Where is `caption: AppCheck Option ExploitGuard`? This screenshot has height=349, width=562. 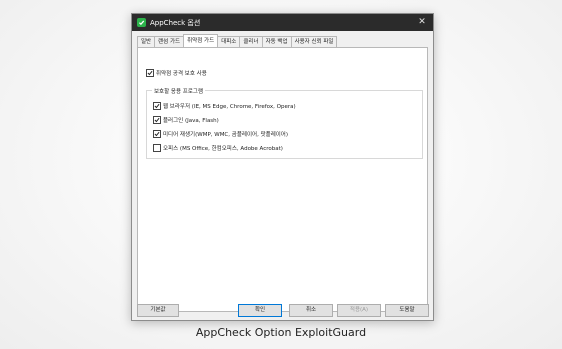
caption: AppCheck Option ExploitGuard is located at coordinates (281, 332).